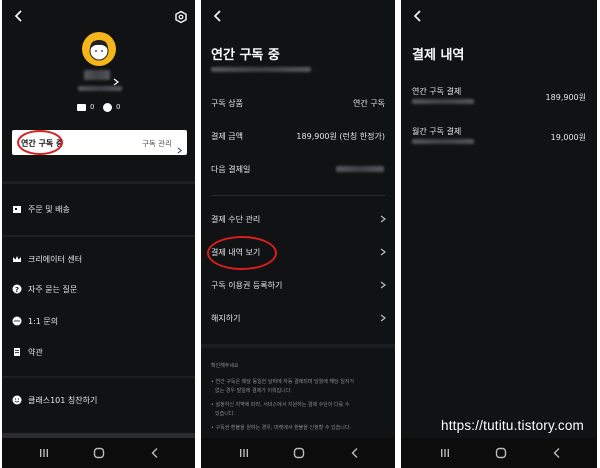 This screenshot has height=468, width=600. I want to click on subtitle-redacted, so click(261, 69).